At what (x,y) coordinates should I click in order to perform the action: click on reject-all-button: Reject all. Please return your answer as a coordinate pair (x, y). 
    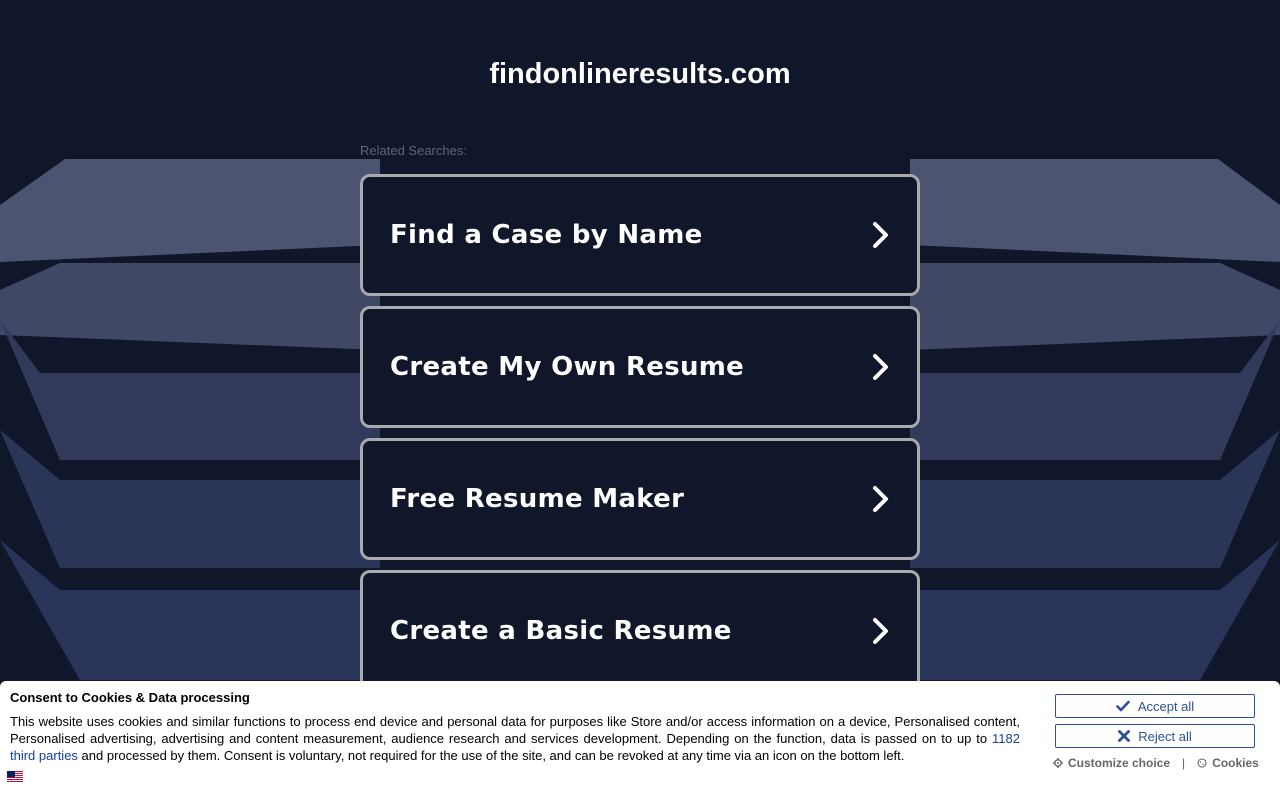
    Looking at the image, I should click on (1155, 736).